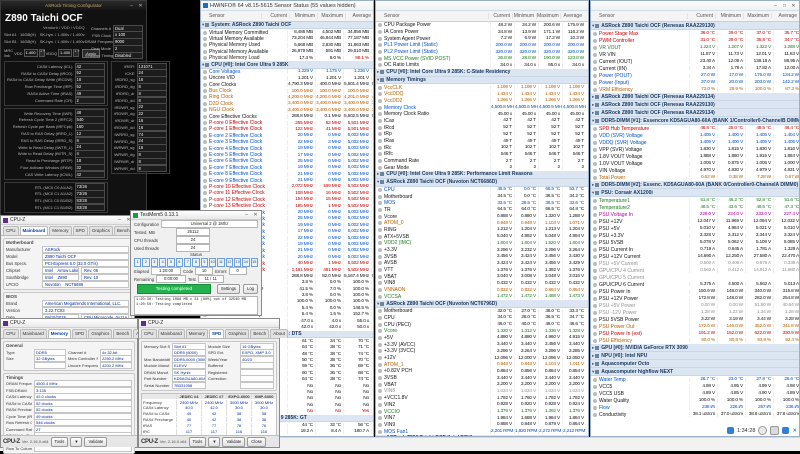 This screenshot has width=800, height=454. I want to click on sensor-row: PSU +12V12.047 V11.969 V12.094 V12.032 V, so click(695, 221).